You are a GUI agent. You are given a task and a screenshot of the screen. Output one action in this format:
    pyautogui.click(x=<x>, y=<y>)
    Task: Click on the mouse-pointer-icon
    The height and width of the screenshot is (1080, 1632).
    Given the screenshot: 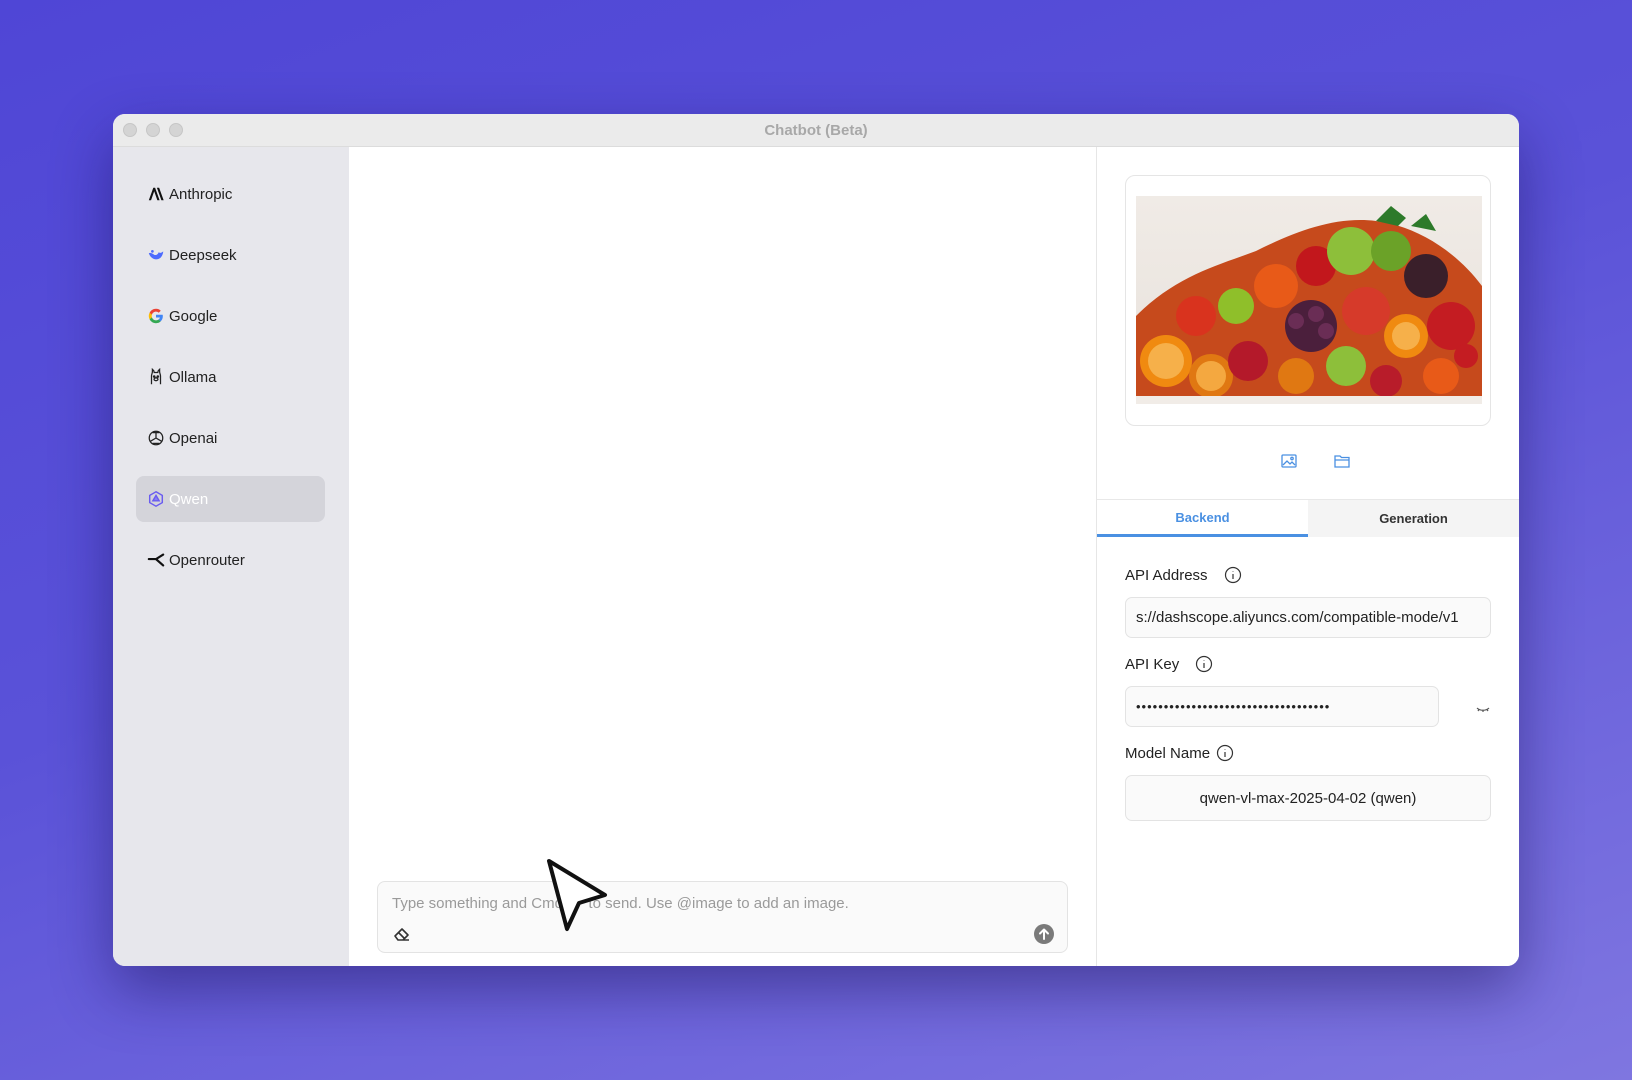 What is the action you would take?
    pyautogui.click(x=577, y=895)
    